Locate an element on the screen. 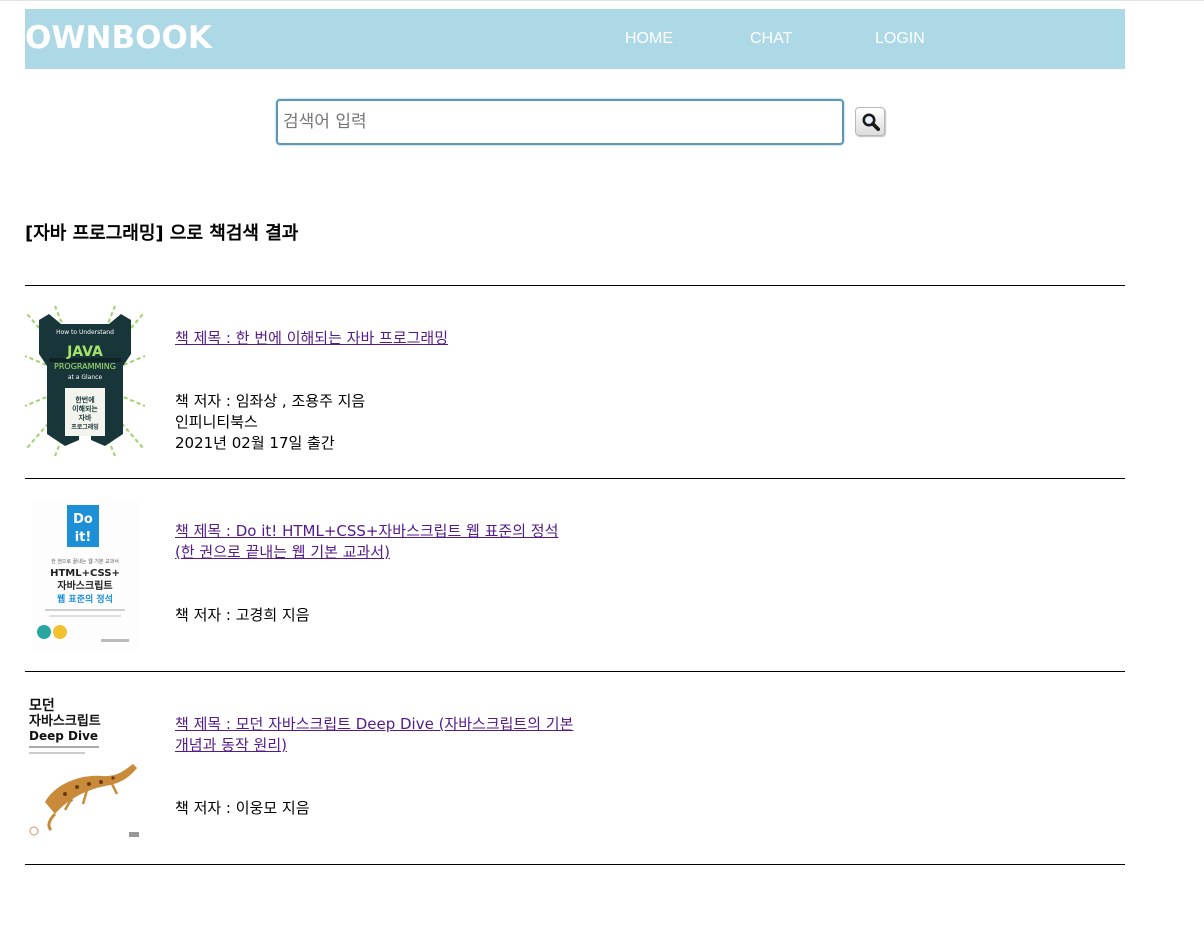 The image size is (1204, 928). deepdive-book-cover: 모던 자바스크립트 Deep Dive is located at coordinates (85, 767).